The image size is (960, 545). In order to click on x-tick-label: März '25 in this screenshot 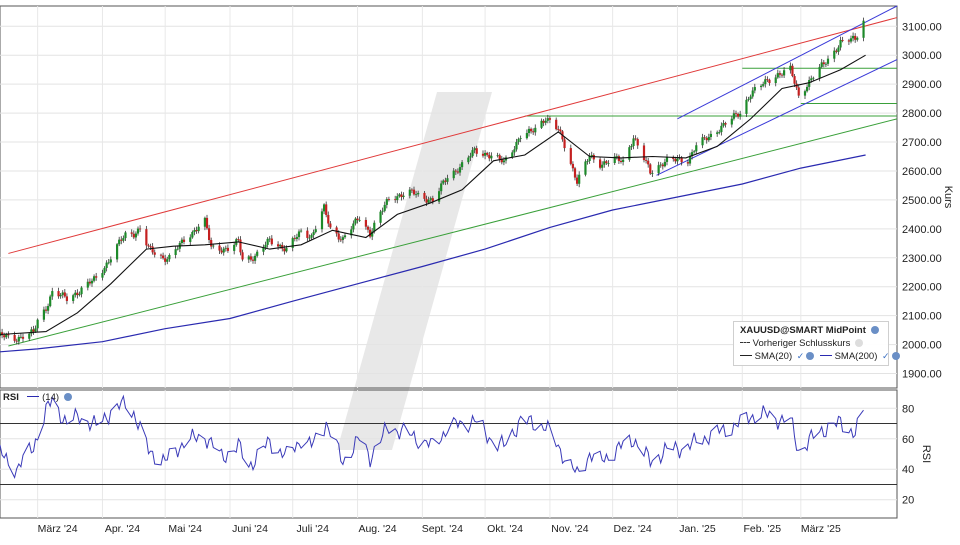, I will do `click(821, 529)`.